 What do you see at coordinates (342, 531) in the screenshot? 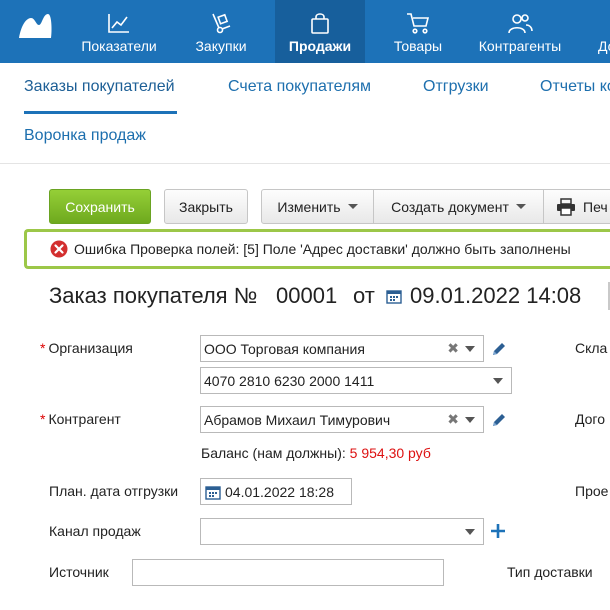
I see `sales-channel-select` at bounding box center [342, 531].